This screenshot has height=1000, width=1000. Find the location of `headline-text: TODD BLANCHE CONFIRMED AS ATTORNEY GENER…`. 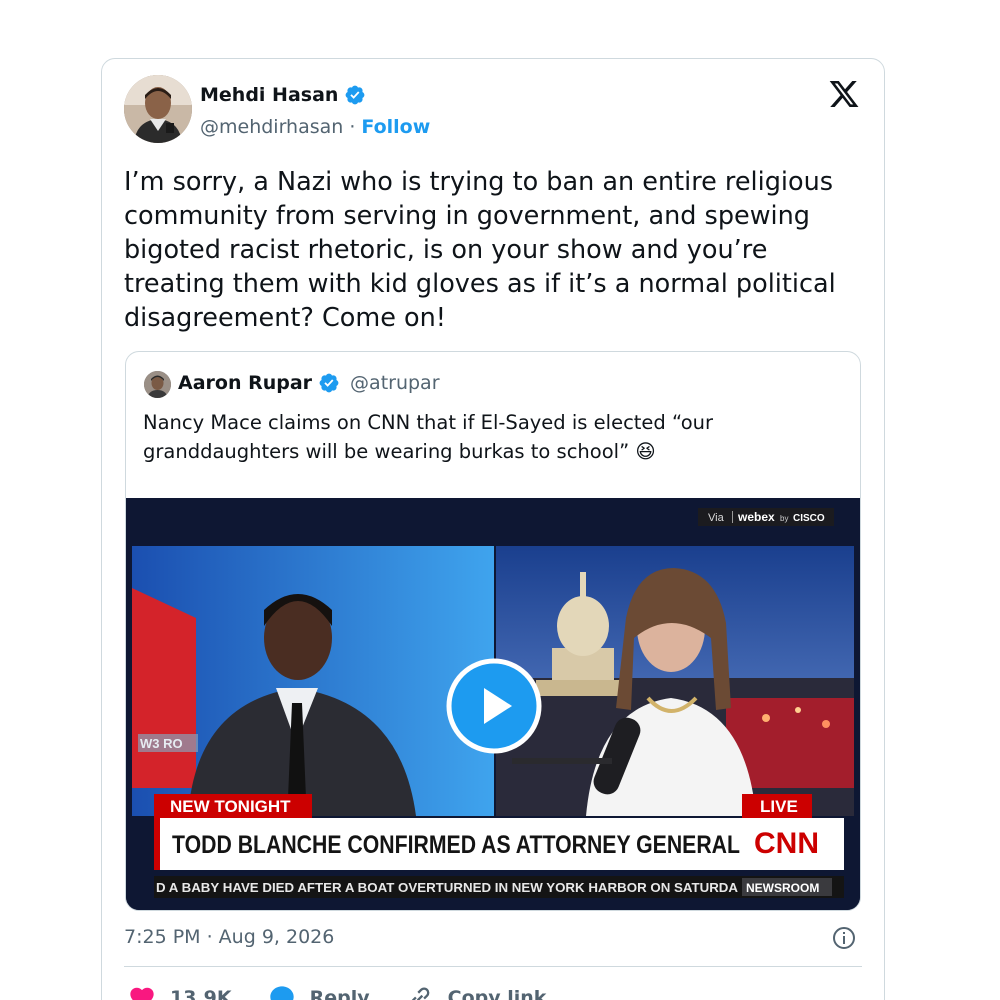

headline-text: TODD BLANCHE CONFIRMED AS ATTORNEY GENER… is located at coordinates (456, 845).